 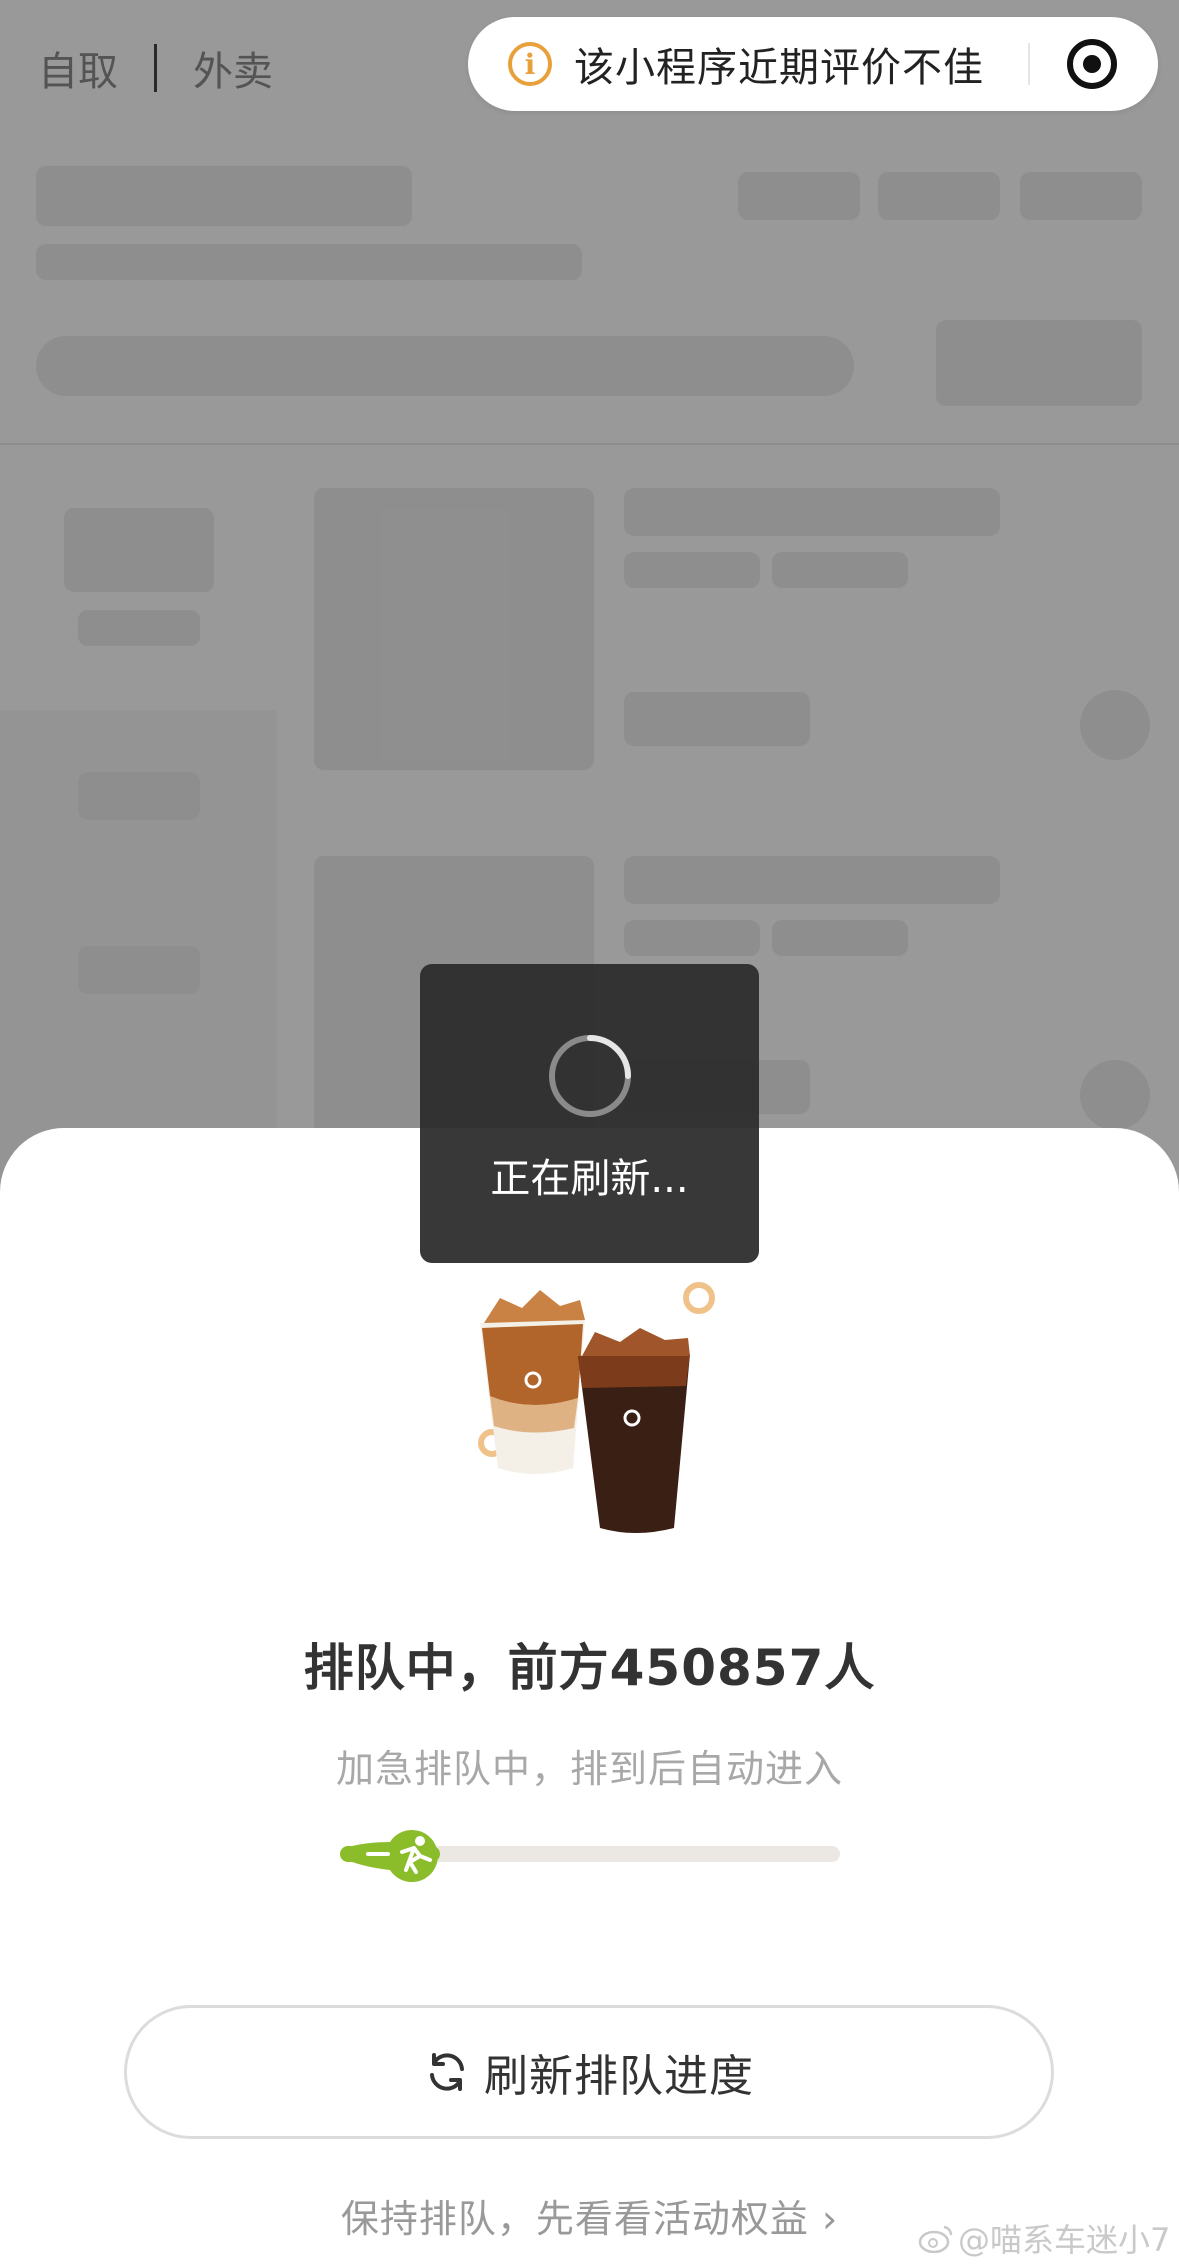 I want to click on refresh-button-label: 刷新排队进度, so click(x=619, y=2076).